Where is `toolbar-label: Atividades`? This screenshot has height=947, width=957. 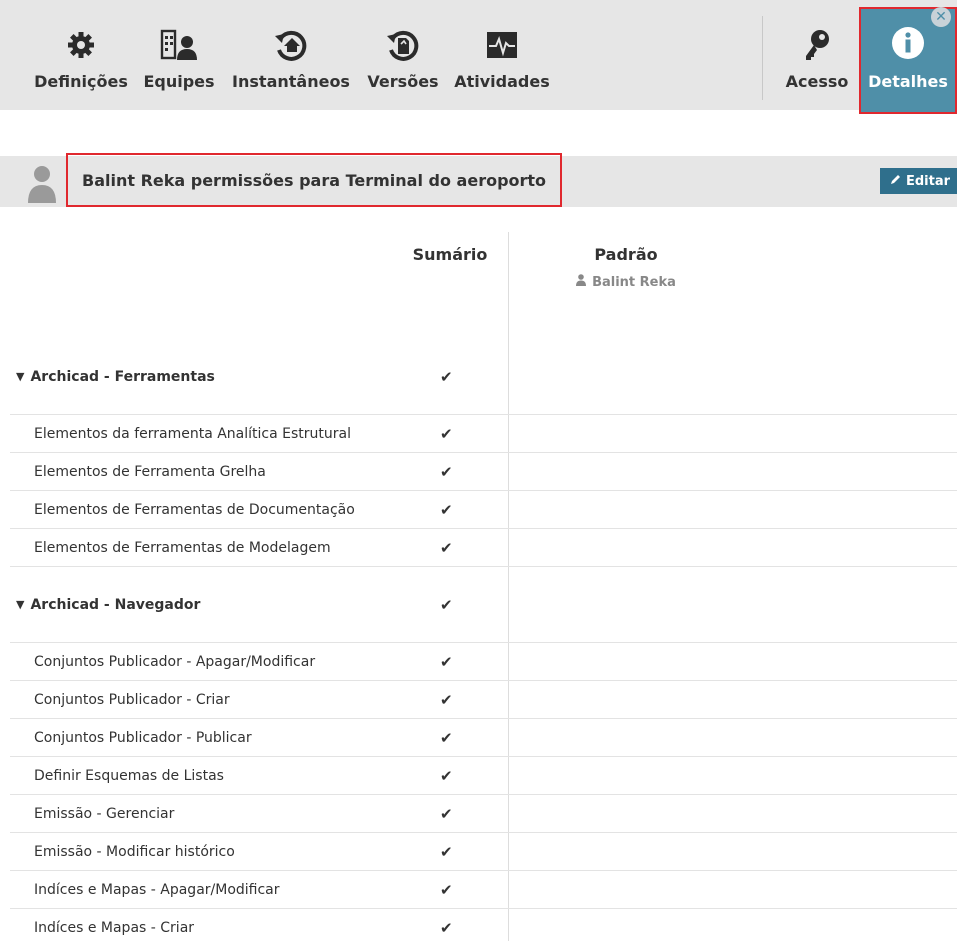
toolbar-label: Atividades is located at coordinates (502, 81).